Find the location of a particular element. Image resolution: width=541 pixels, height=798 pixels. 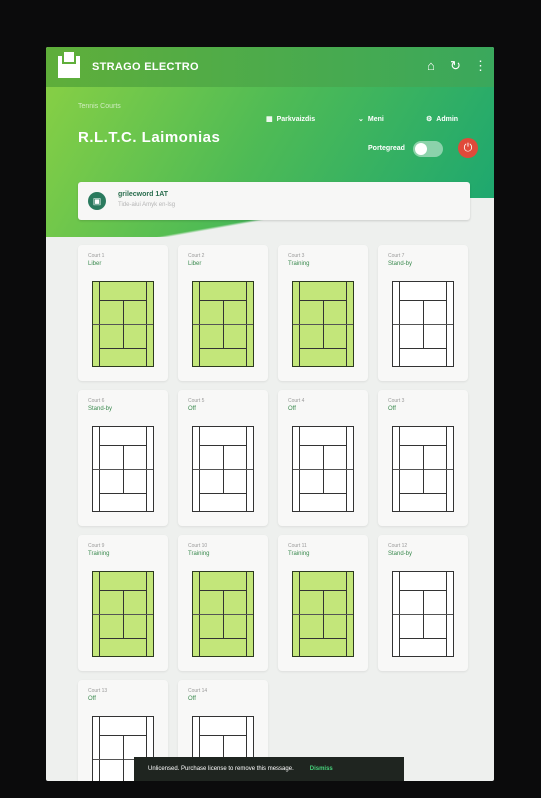

nav-park-view: ▦ Parkvaizdis is located at coordinates (291, 119).